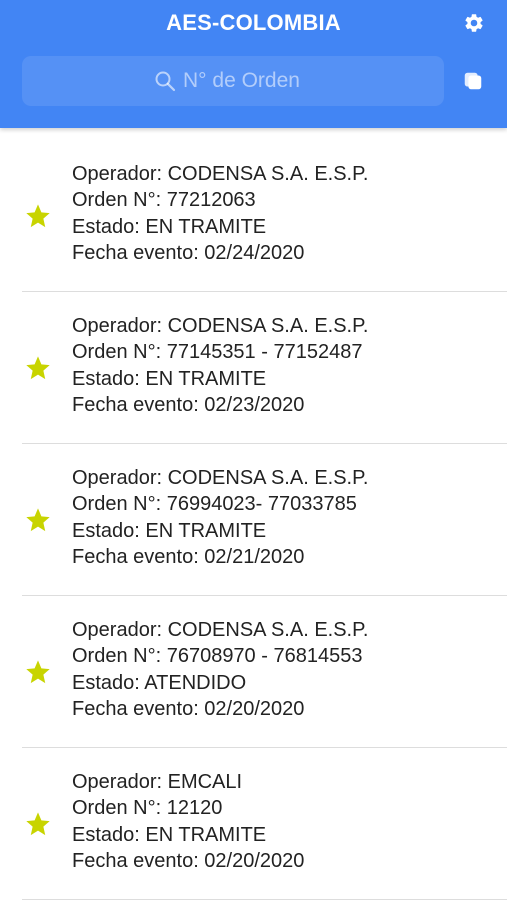 The width and height of the screenshot is (507, 900). What do you see at coordinates (188, 556) in the screenshot?
I see `event-date-text: Fecha evento: 02/21/2020` at bounding box center [188, 556].